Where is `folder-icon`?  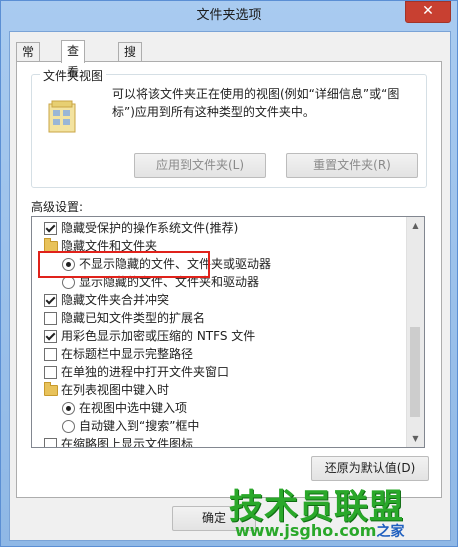
folder-icon is located at coordinates (51, 389).